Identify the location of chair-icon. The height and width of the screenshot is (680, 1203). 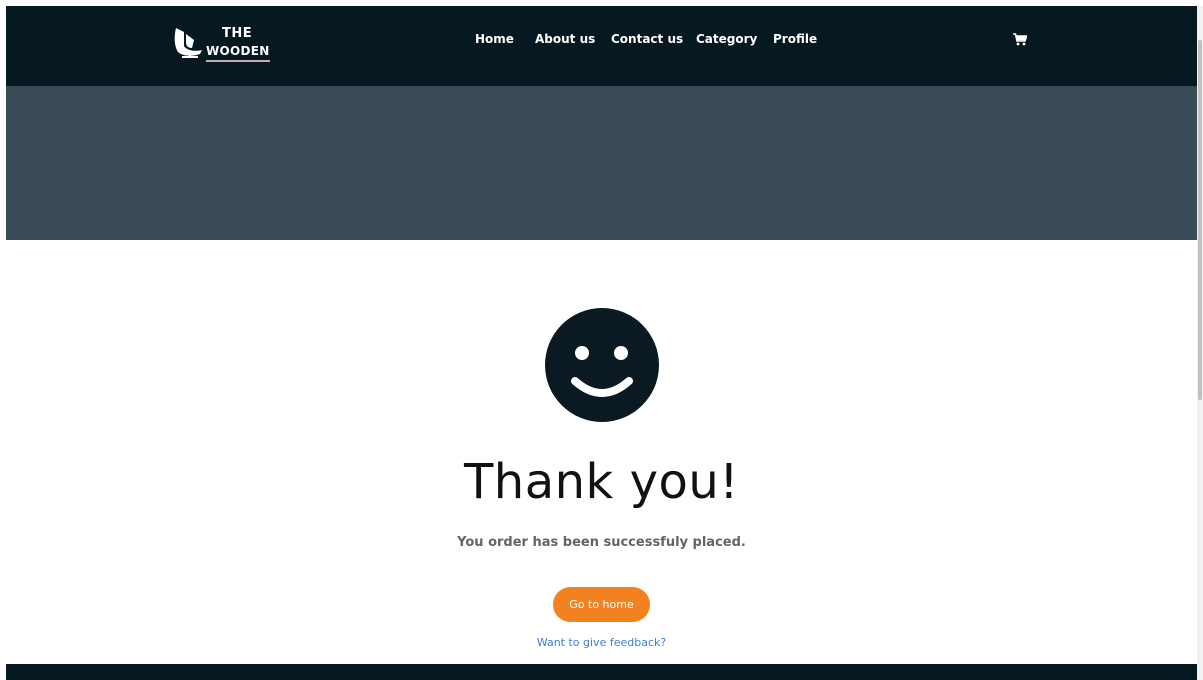
(188, 43).